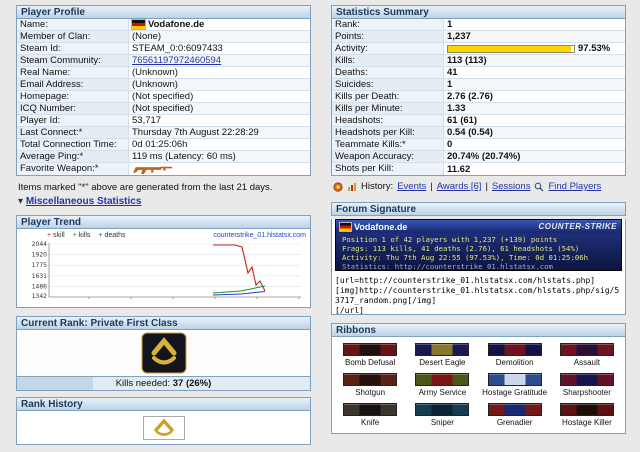  I want to click on stats-row-teammate-kills: Teammate Kills:* 0, so click(478, 145).